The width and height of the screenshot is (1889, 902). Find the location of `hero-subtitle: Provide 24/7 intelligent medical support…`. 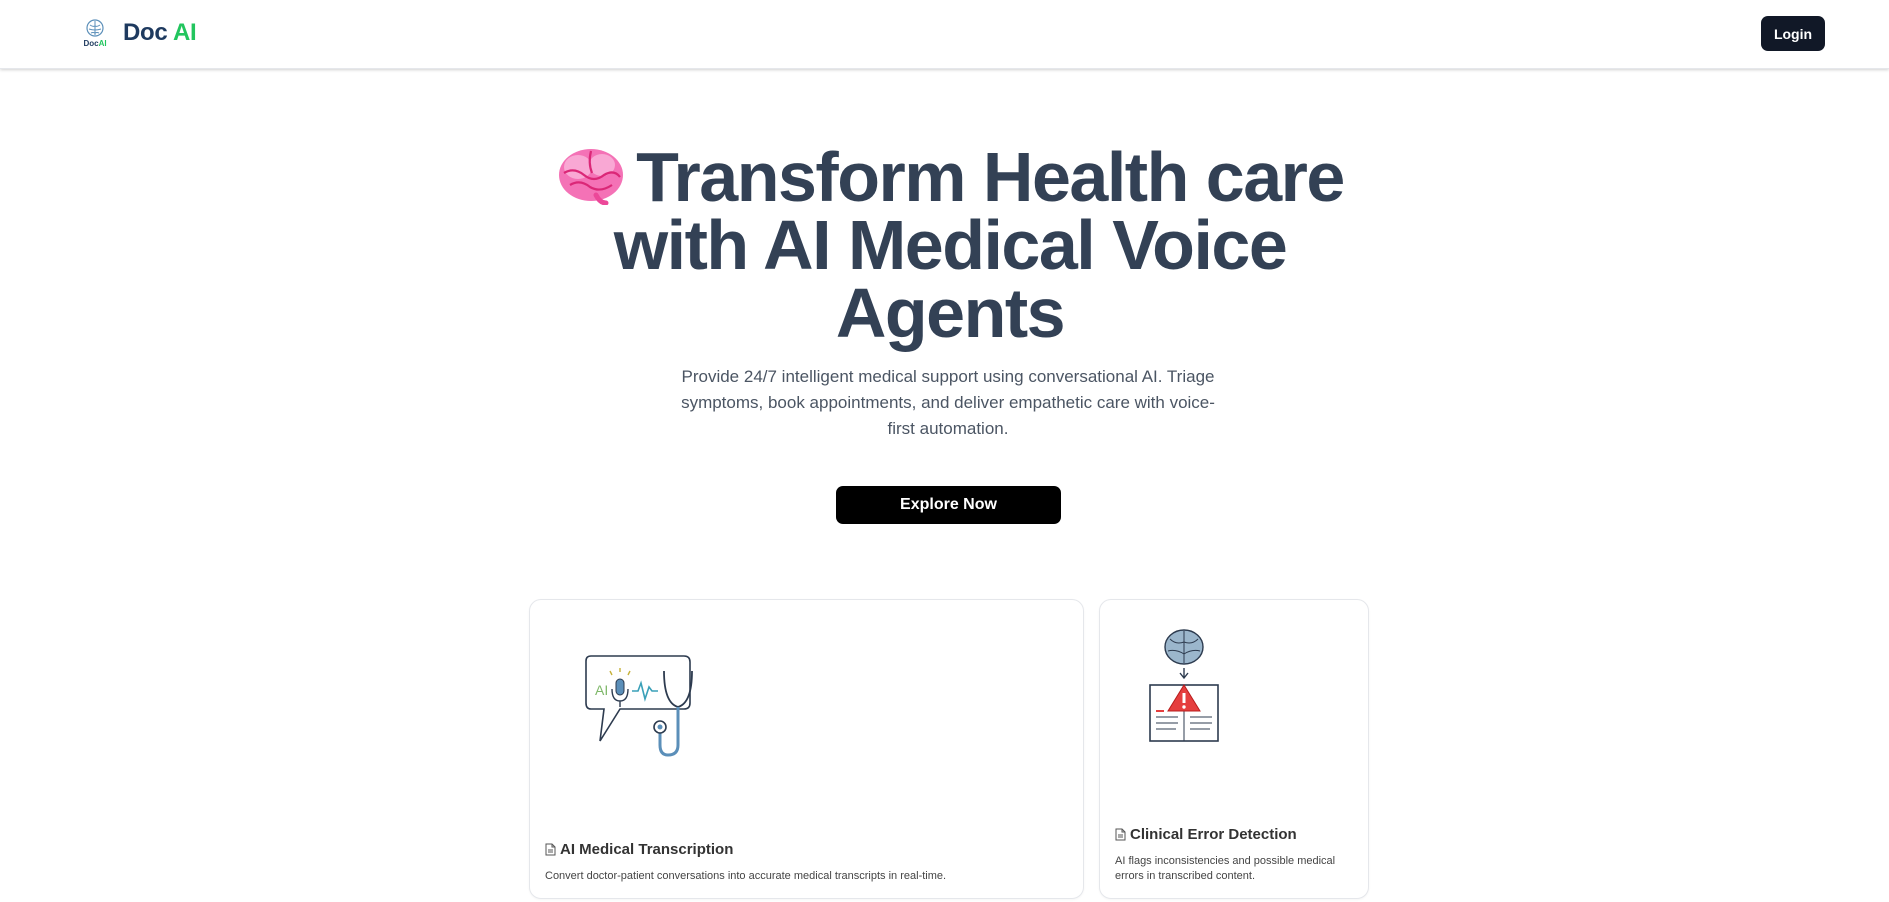

hero-subtitle: Provide 24/7 intelligent medical support… is located at coordinates (948, 402).